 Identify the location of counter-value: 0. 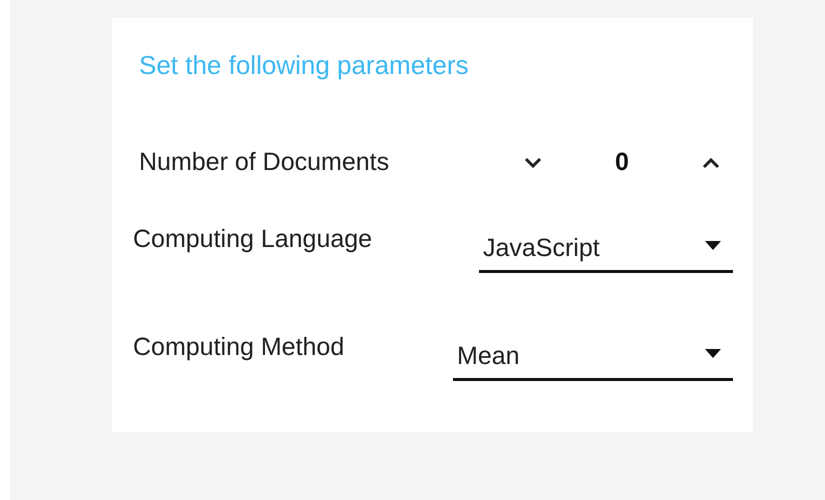
(622, 162).